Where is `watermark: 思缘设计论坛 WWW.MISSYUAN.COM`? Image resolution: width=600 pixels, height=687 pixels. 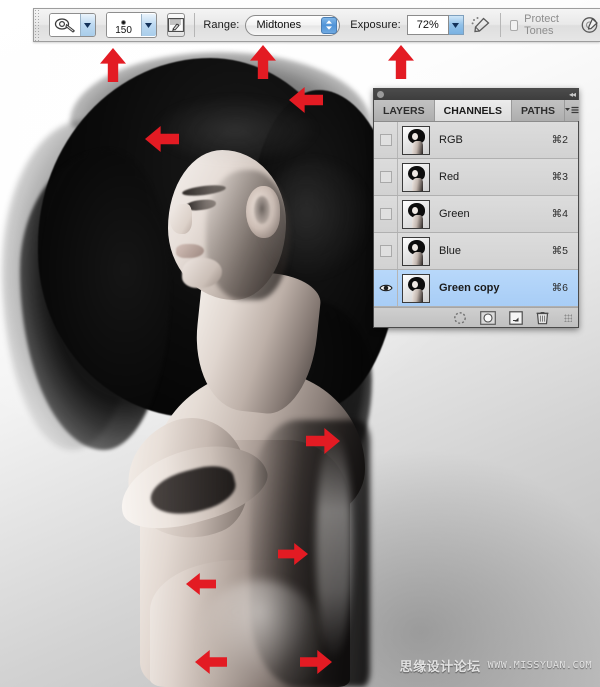 watermark: 思缘设计论坛 WWW.MISSYUAN.COM is located at coordinates (496, 665).